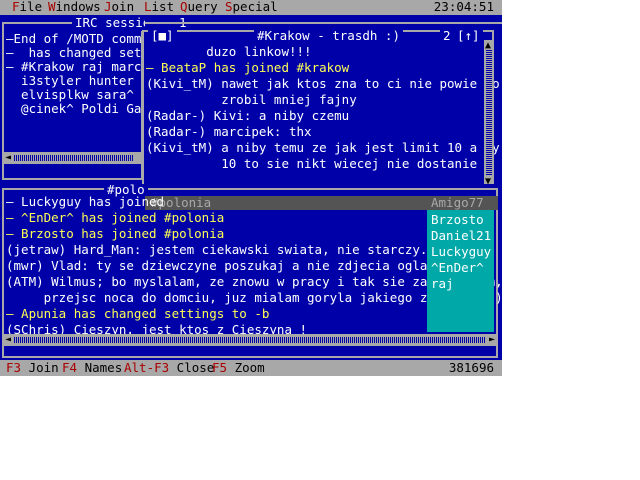 The height and width of the screenshot is (480, 640). I want to click on status-close-label: Close, so click(192, 367).